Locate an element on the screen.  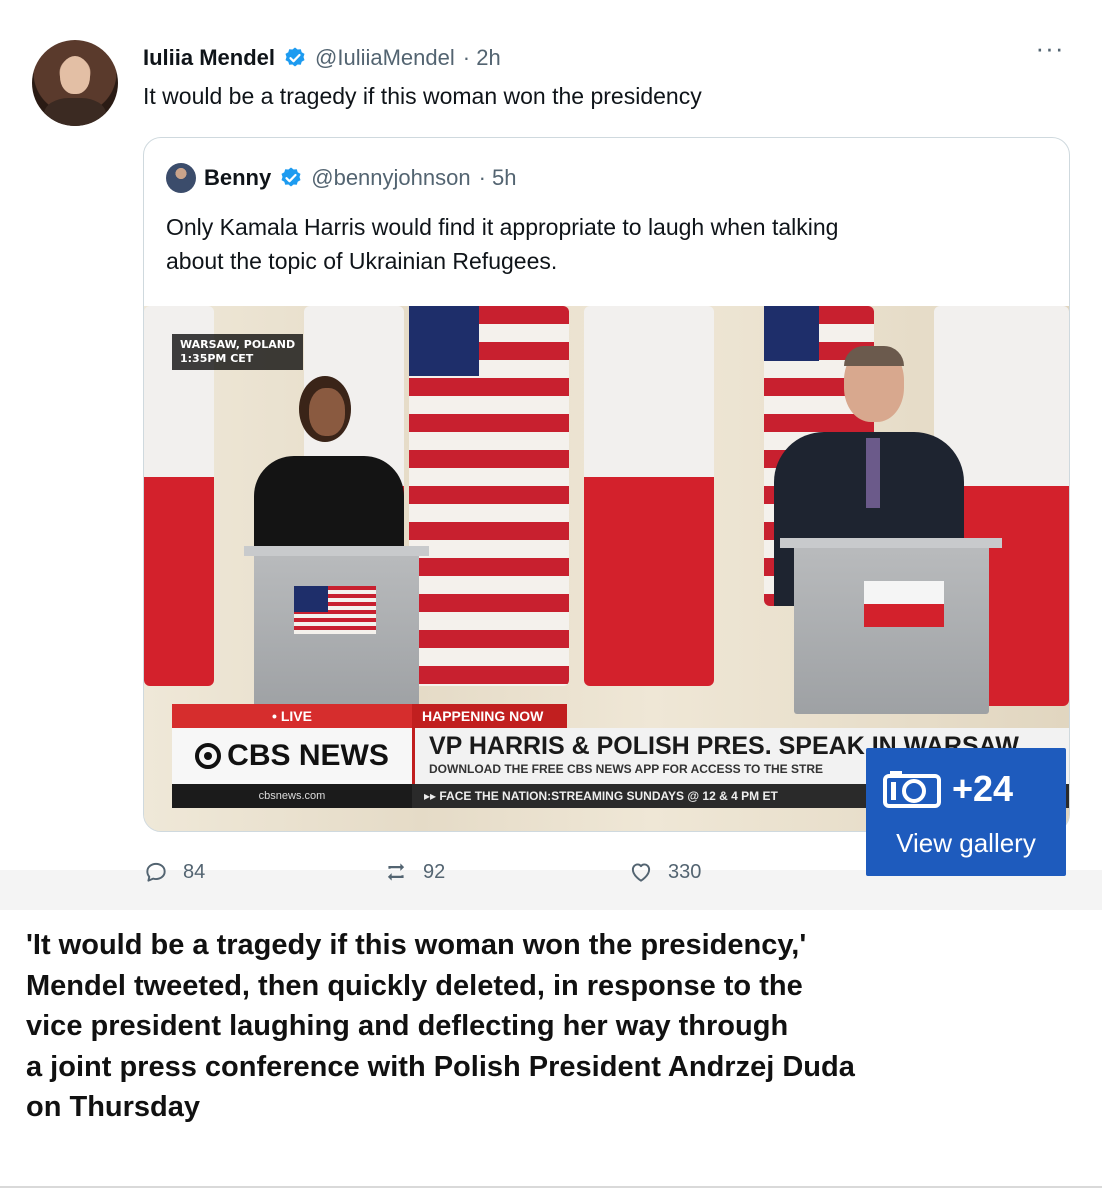
quoted-author-handle: @bennyjohnson is located at coordinates (390, 178).